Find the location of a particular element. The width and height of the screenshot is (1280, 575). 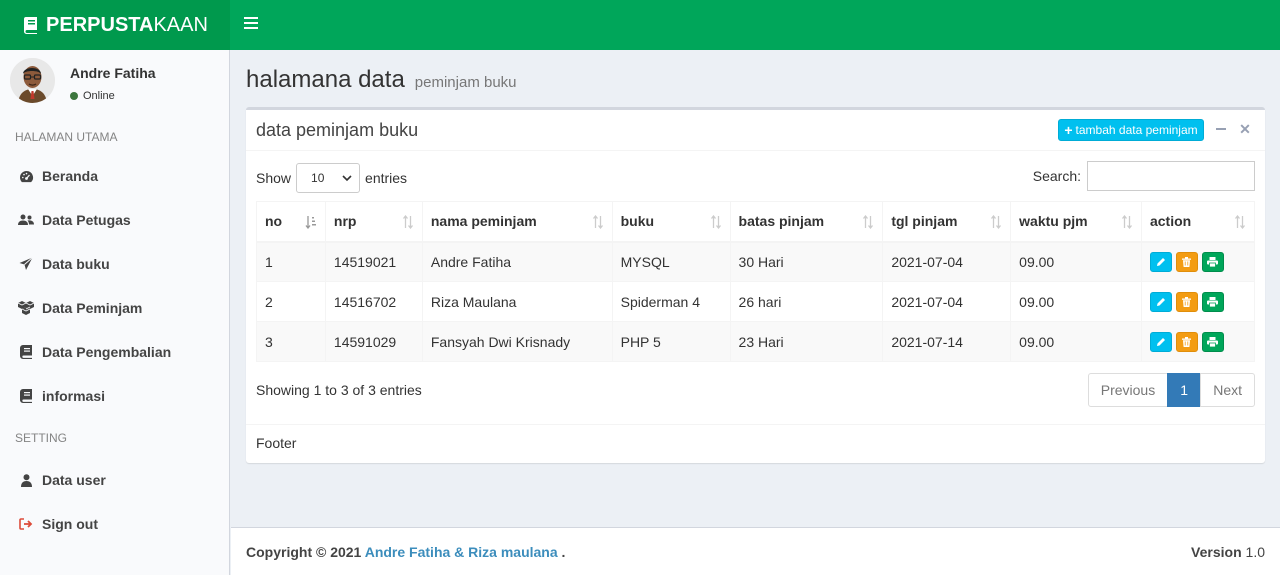

version-info: Version 1.0 is located at coordinates (1228, 552).